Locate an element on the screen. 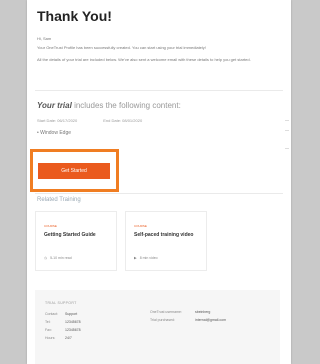 The width and height of the screenshot is (320, 364). support-label: Hours: is located at coordinates (50, 338).